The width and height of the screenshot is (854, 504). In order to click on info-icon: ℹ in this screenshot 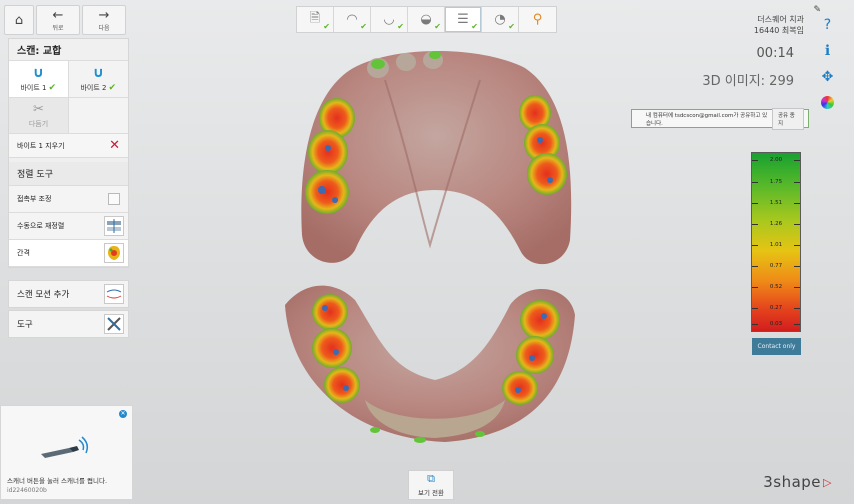, I will do `click(827, 51)`.